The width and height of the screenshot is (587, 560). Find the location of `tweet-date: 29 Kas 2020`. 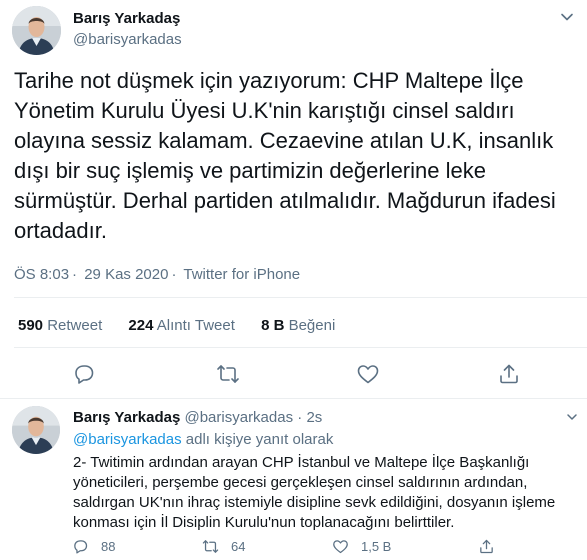

tweet-date: 29 Kas 2020 is located at coordinates (126, 274).